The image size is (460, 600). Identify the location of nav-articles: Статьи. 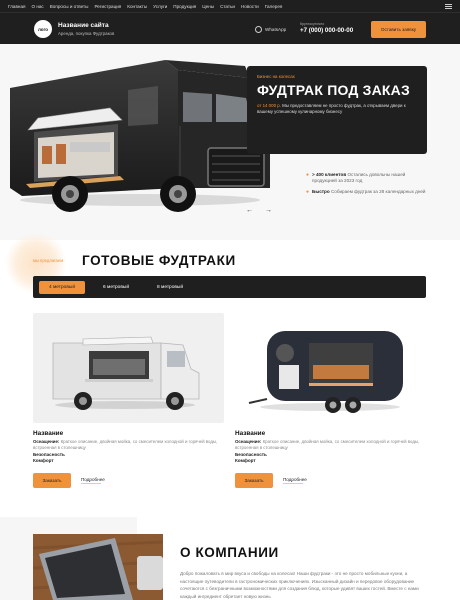
(227, 6).